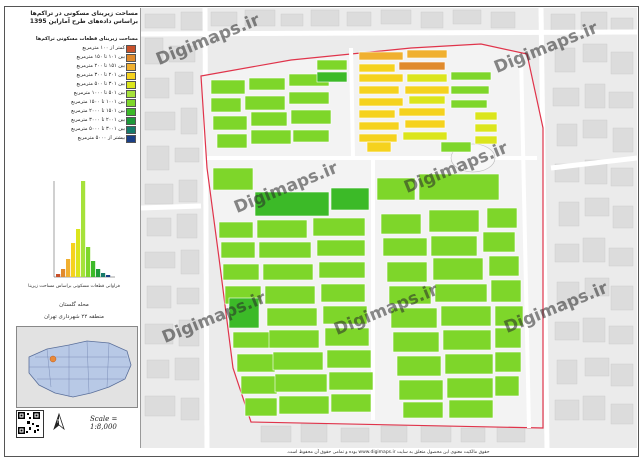 The width and height of the screenshot is (643, 461). I want to click on legend-item: بین ۱۵۰۱ تا ۲۰۰۰ مترمربع, so click(79, 111).